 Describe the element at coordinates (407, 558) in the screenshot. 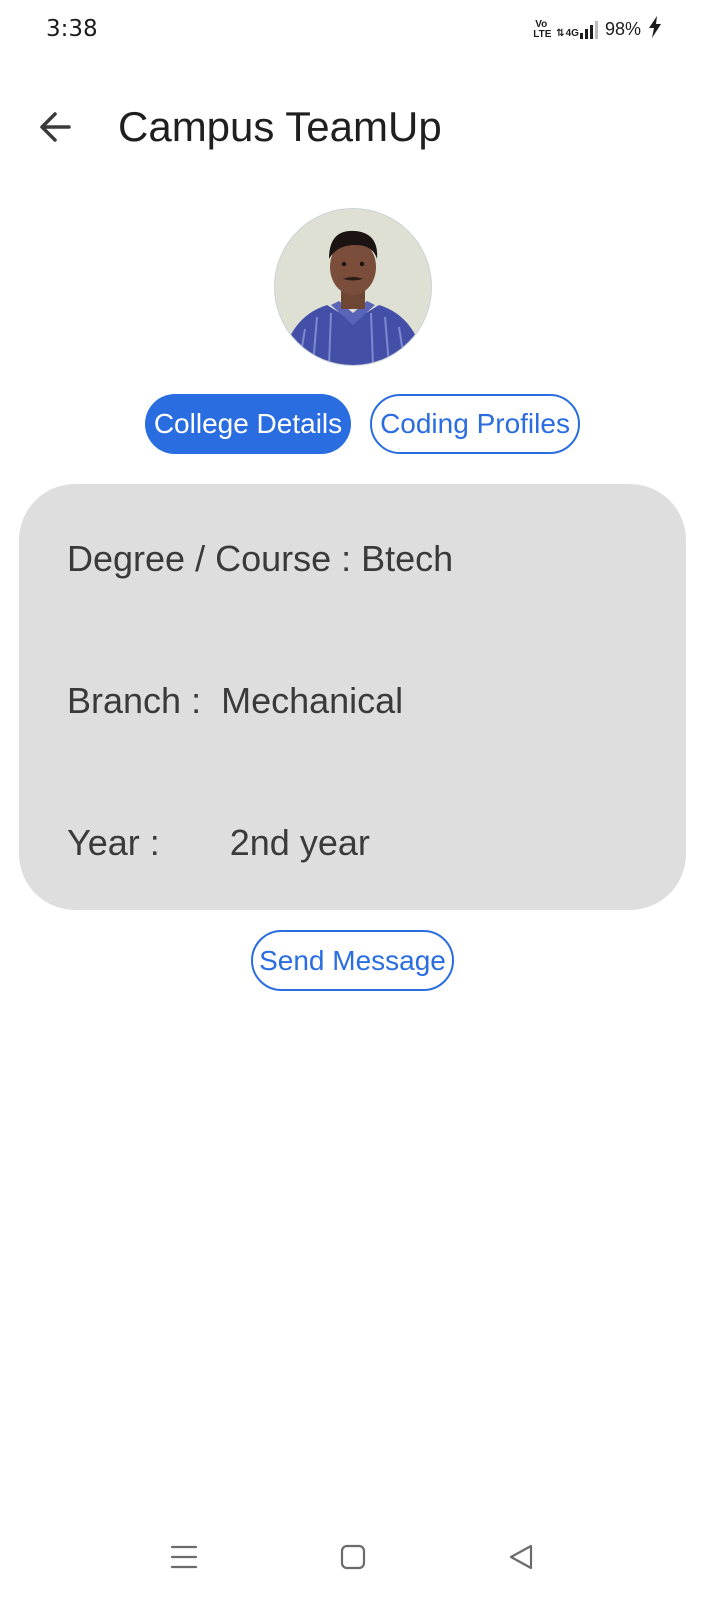

I see `degree-value: Btech` at that location.